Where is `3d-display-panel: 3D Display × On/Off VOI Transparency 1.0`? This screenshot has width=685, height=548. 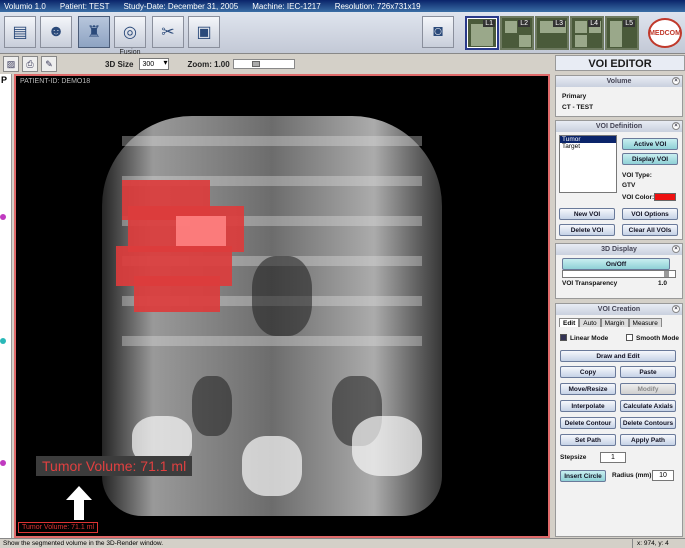 3d-display-panel: 3D Display × On/Off VOI Transparency 1.0 is located at coordinates (619, 271).